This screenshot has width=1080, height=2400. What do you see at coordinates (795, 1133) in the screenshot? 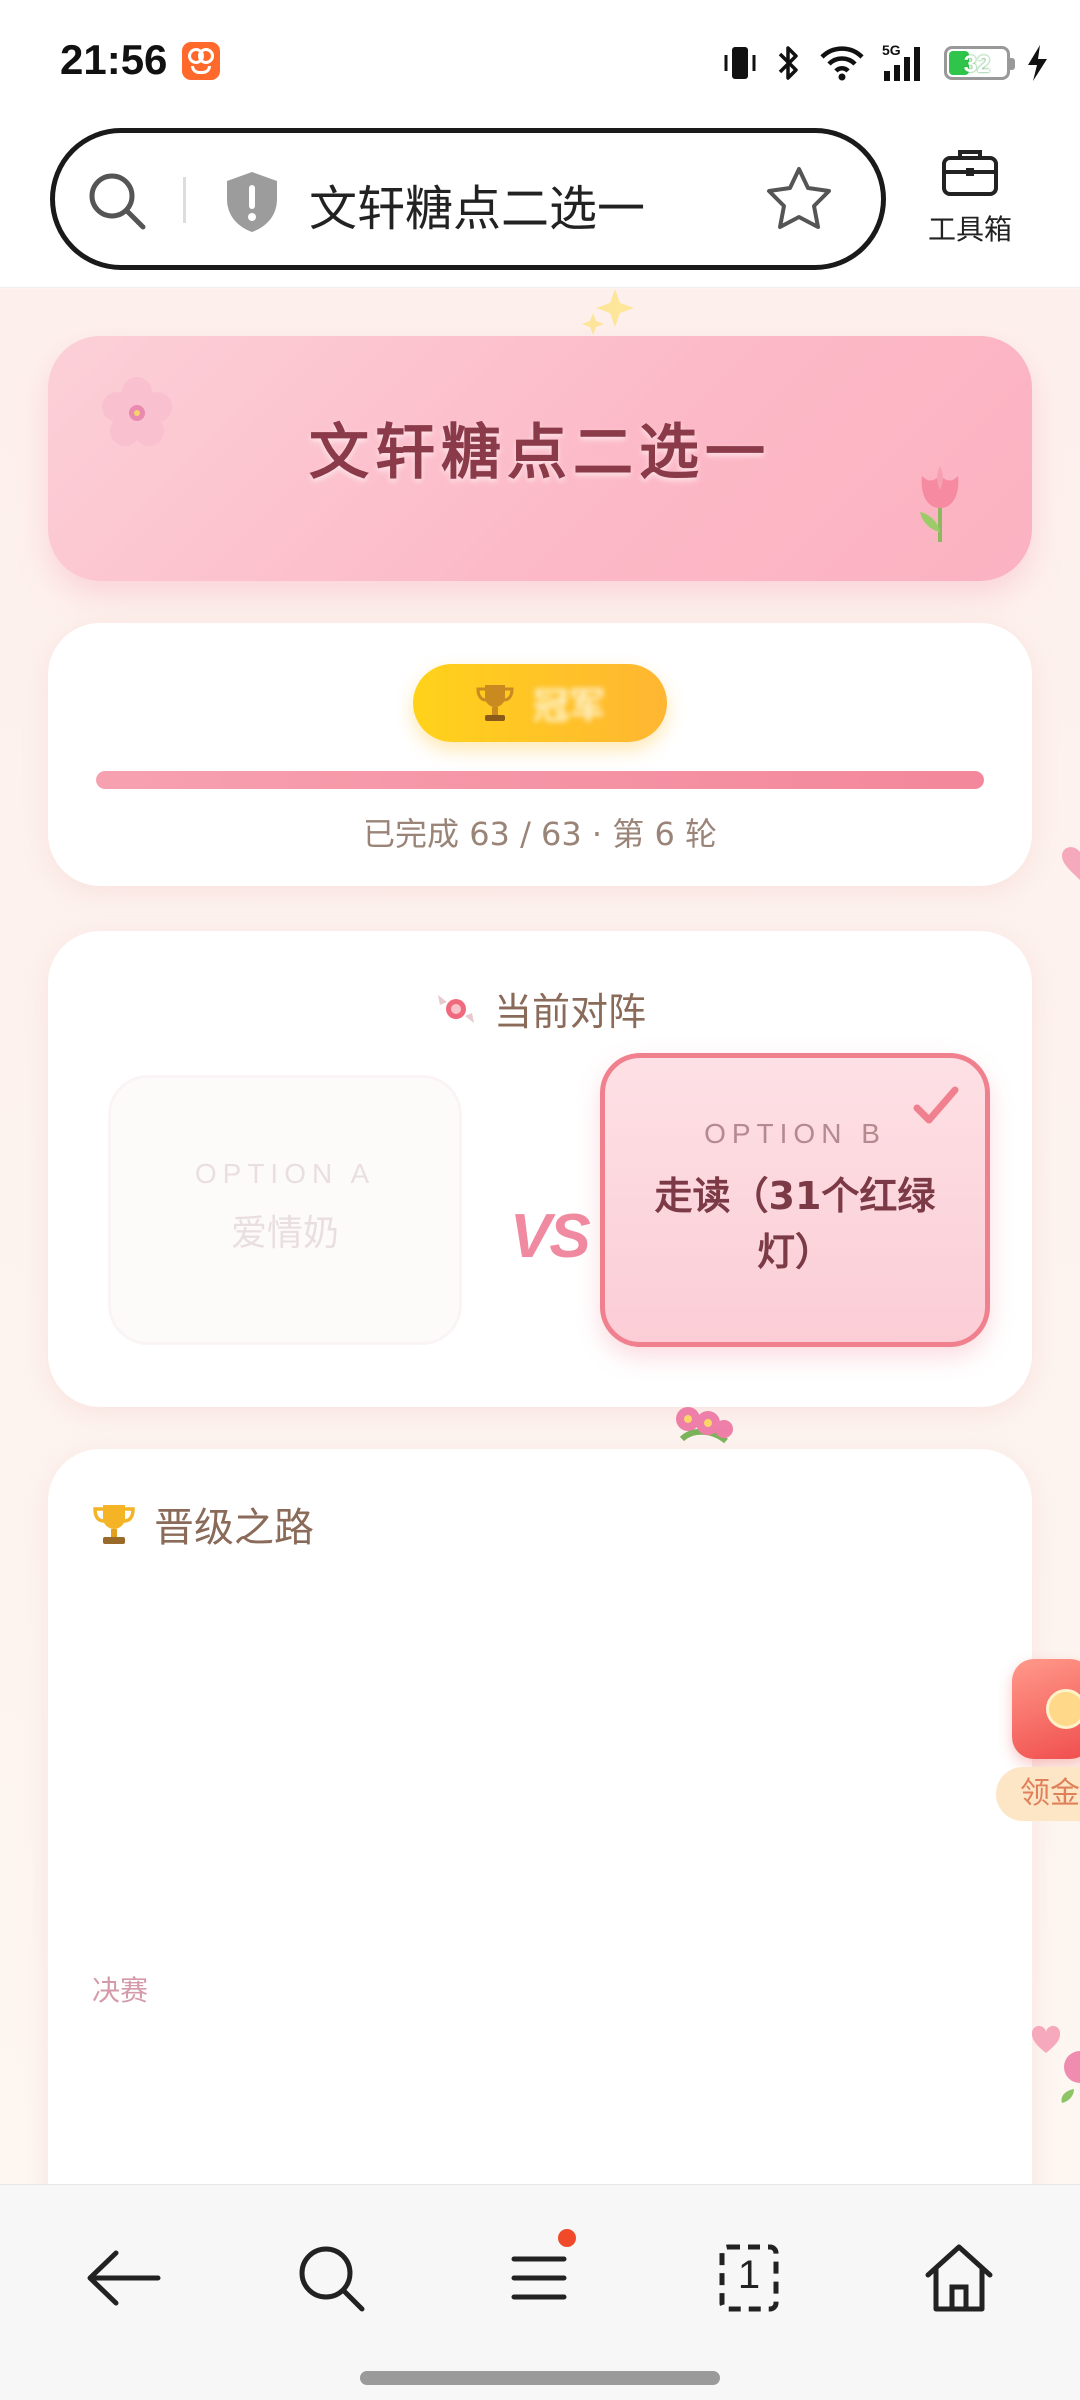
I see `option-b-label: OPTION B` at bounding box center [795, 1133].